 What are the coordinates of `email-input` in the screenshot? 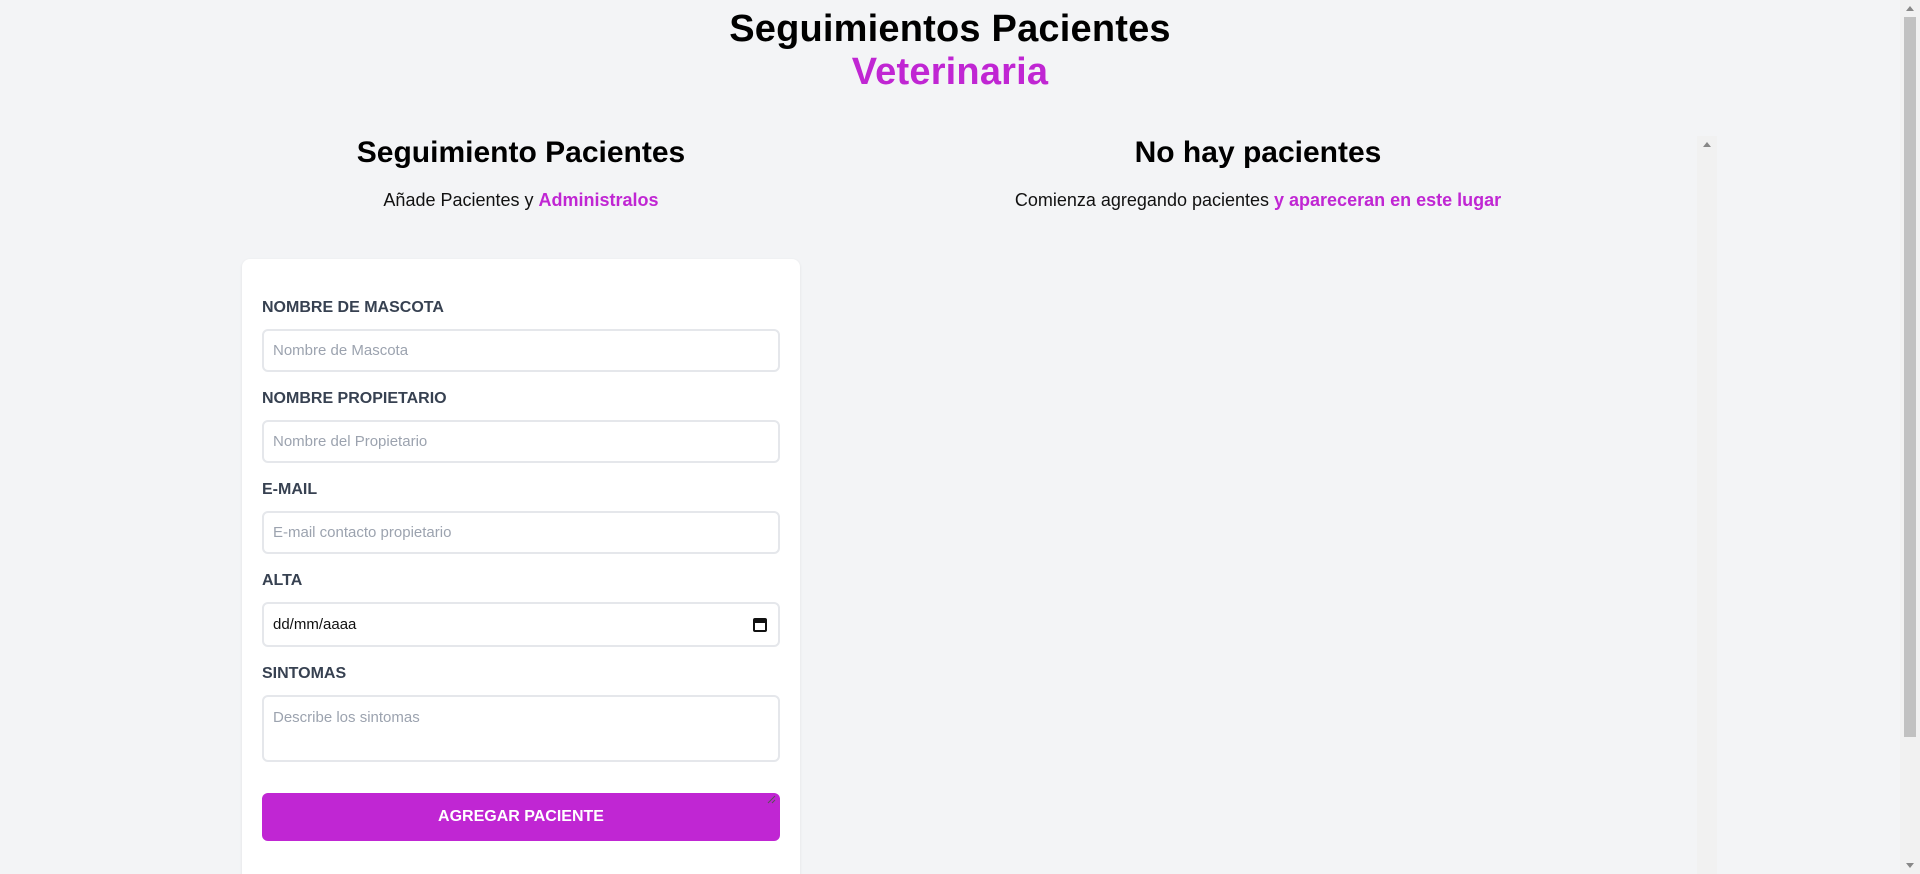 It's located at (521, 532).